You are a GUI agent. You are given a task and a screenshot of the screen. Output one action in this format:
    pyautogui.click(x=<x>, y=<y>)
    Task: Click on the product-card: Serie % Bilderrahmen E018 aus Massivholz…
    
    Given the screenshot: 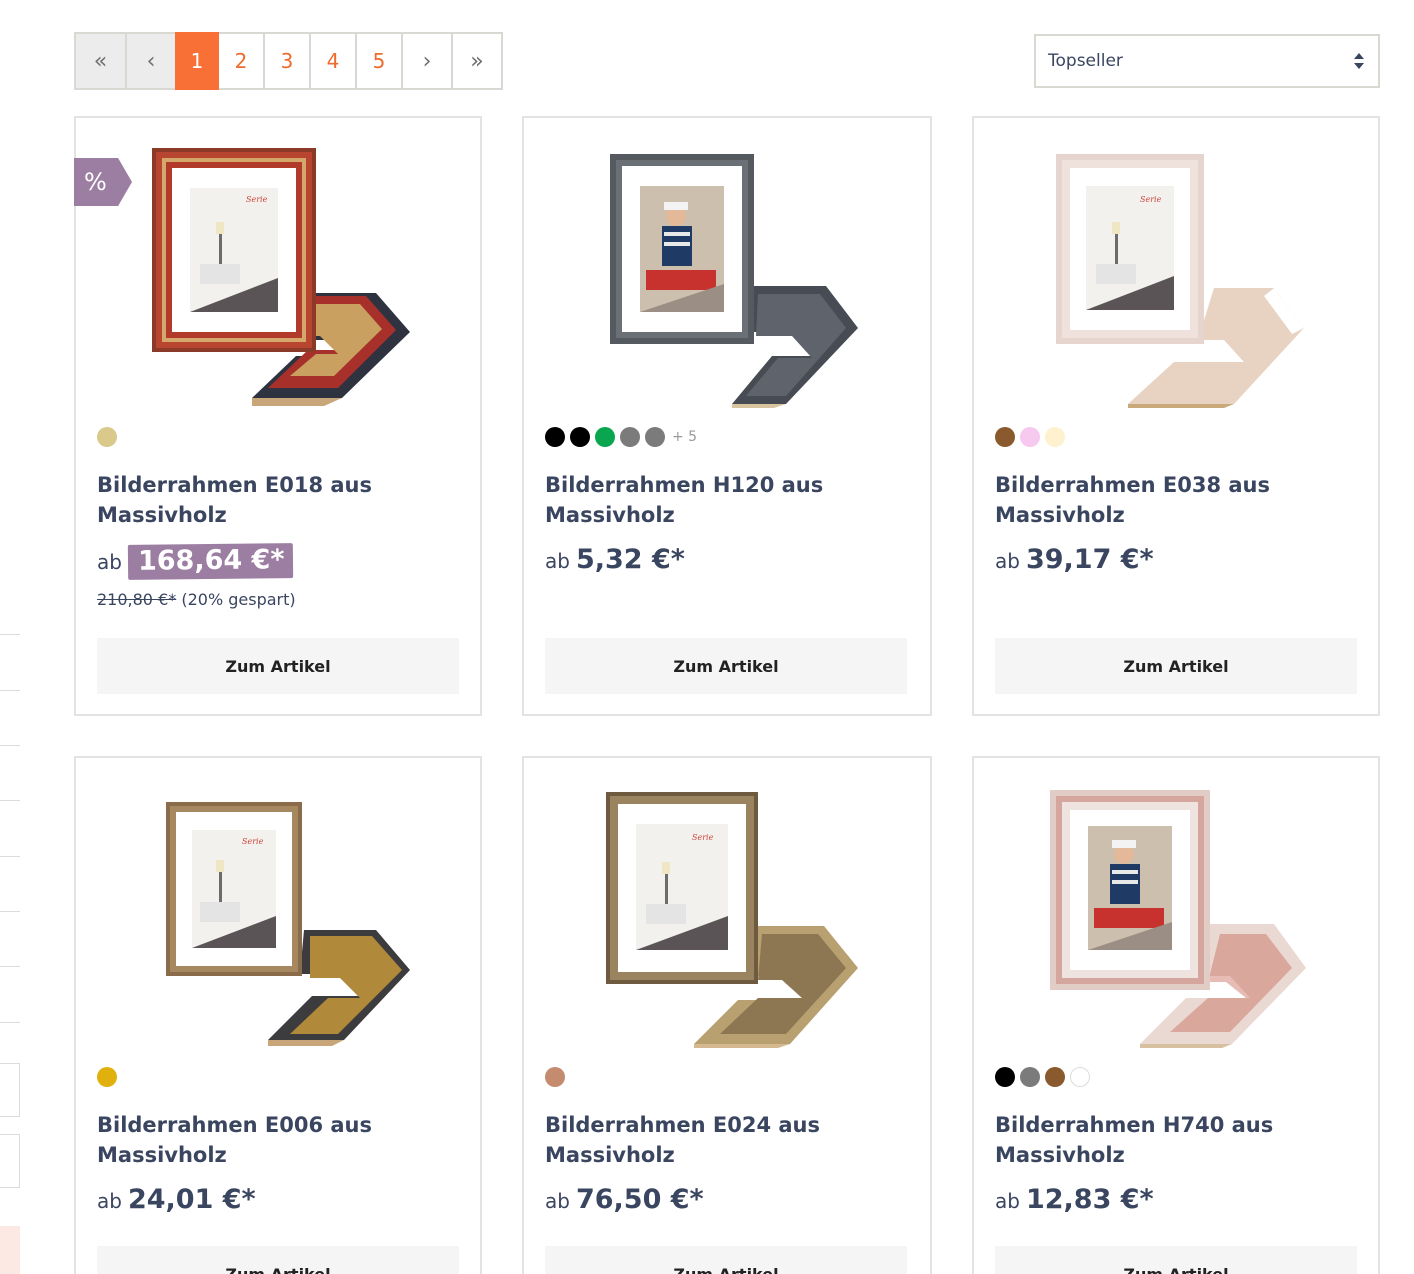 What is the action you would take?
    pyautogui.click(x=278, y=416)
    